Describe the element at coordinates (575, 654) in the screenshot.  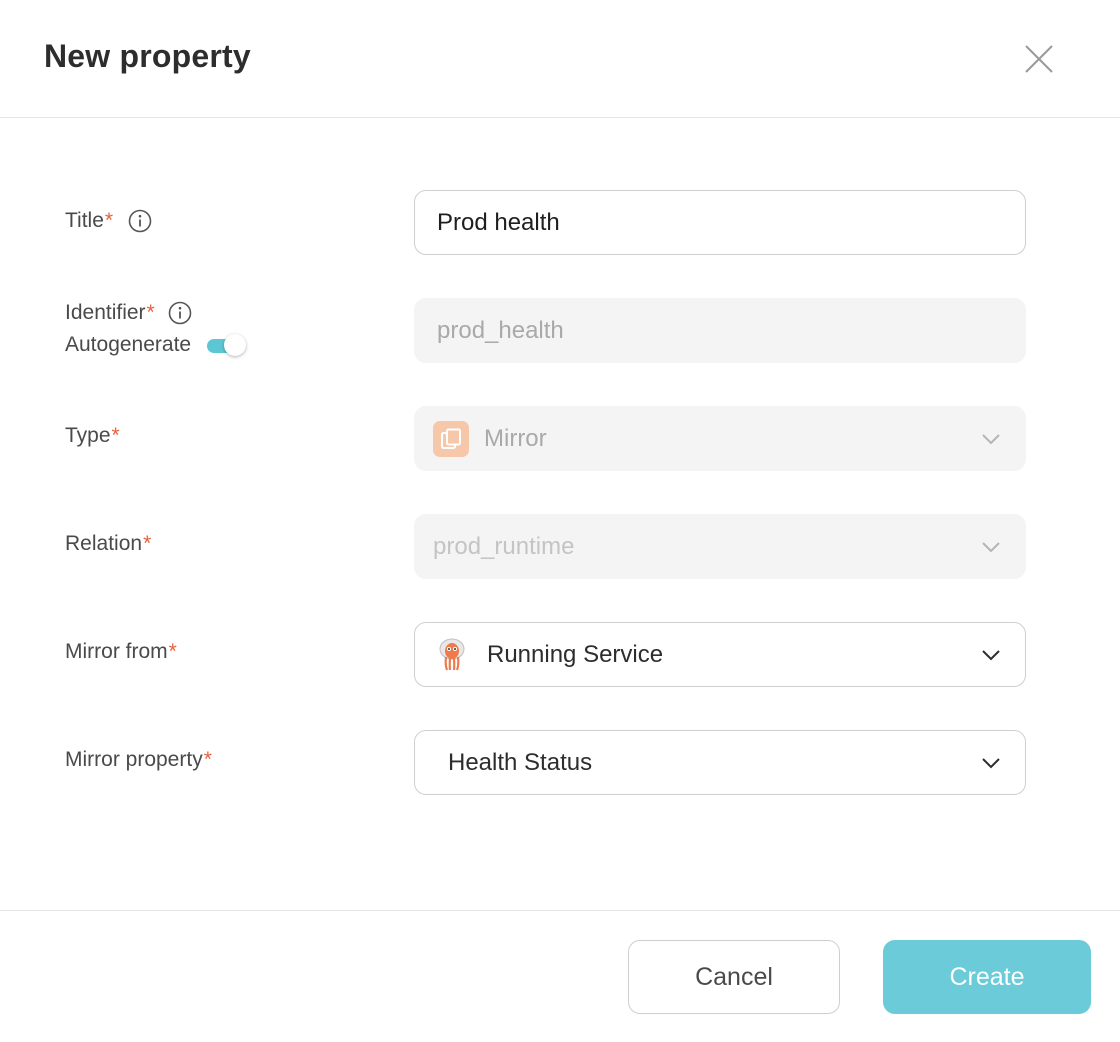
I see `mirror-from-select-value: Running Service` at that location.